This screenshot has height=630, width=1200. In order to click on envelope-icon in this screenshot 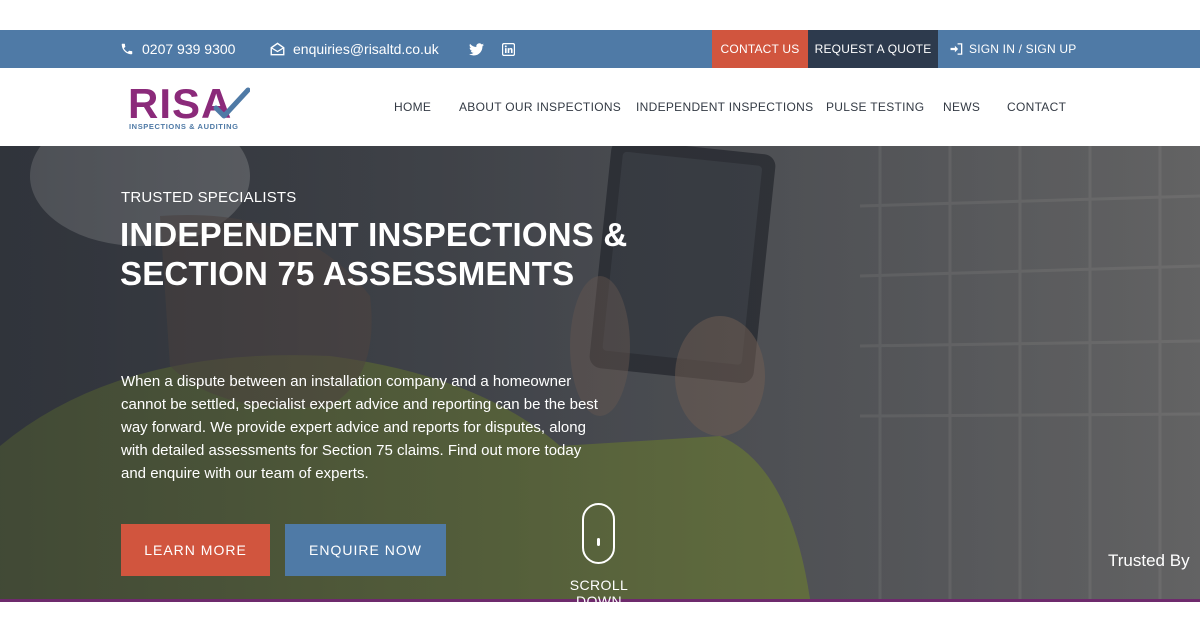, I will do `click(277, 49)`.